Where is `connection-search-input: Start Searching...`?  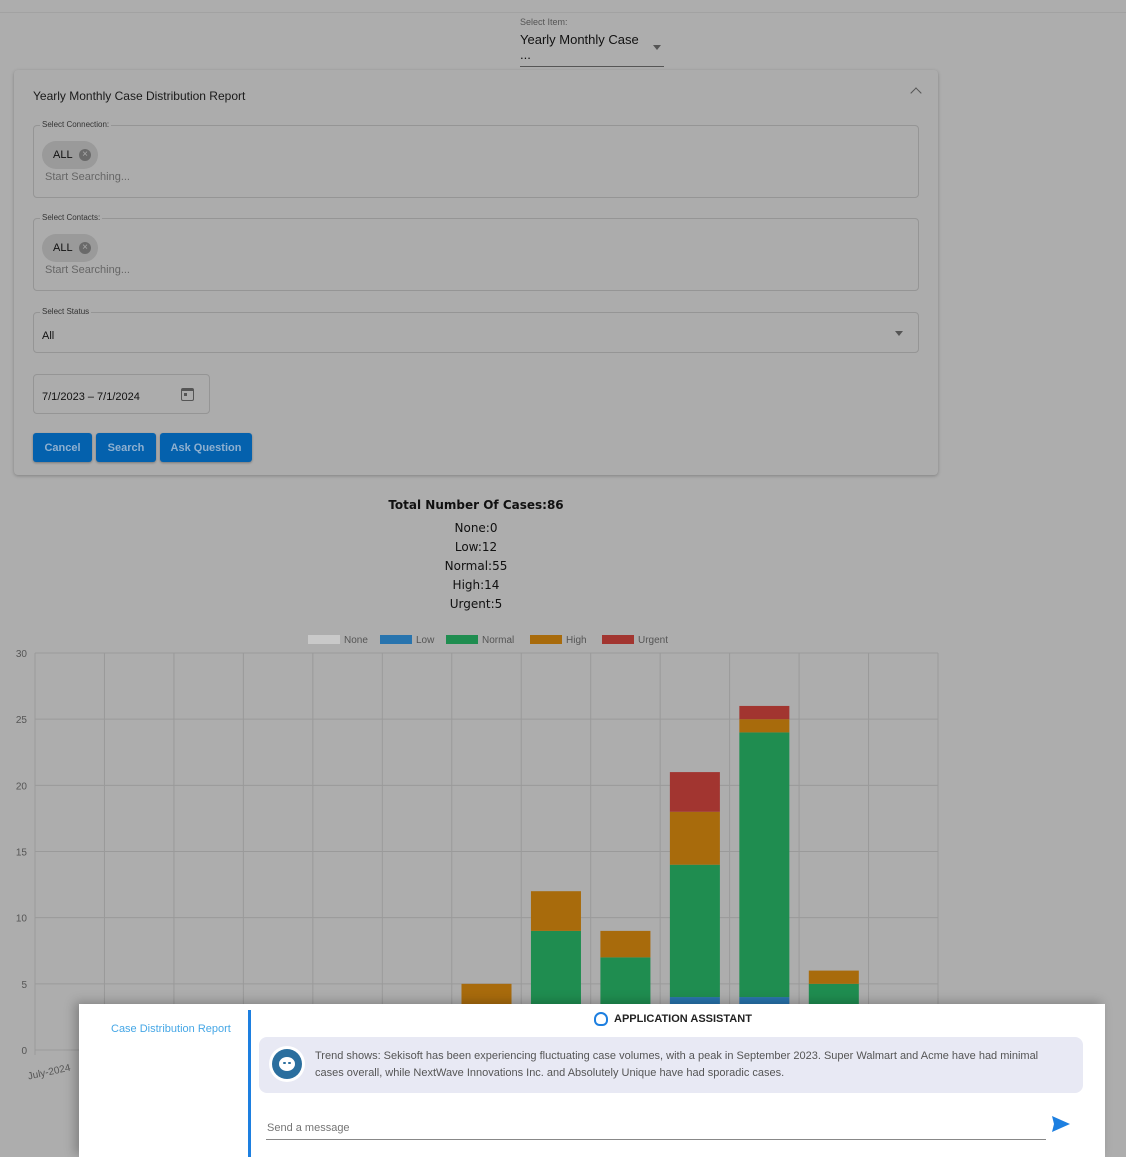
connection-search-input: Start Searching... is located at coordinates (87, 177).